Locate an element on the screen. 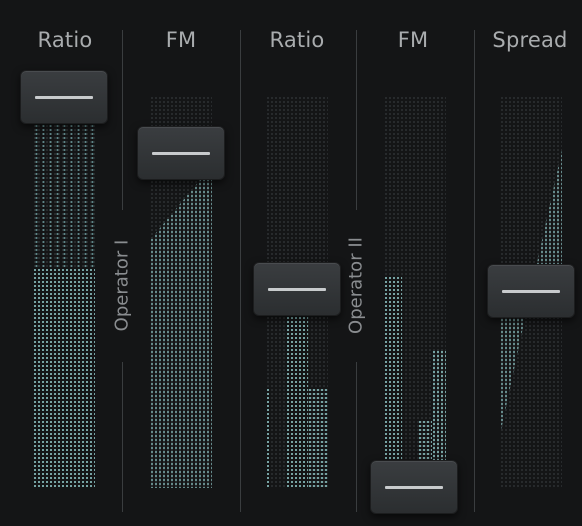 The width and height of the screenshot is (582, 526). divider-operator-1-bottom is located at coordinates (122, 437).